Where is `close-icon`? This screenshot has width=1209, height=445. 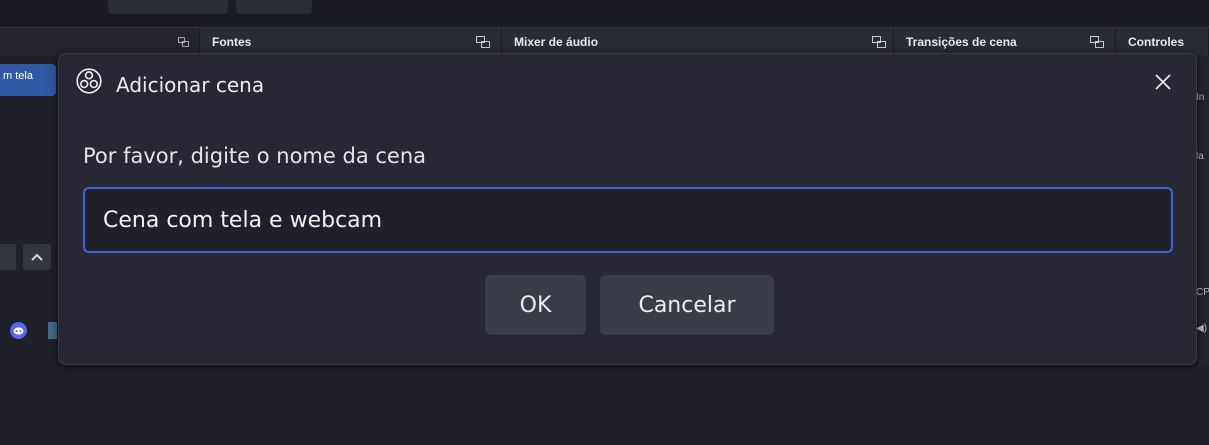
close-icon is located at coordinates (1163, 82).